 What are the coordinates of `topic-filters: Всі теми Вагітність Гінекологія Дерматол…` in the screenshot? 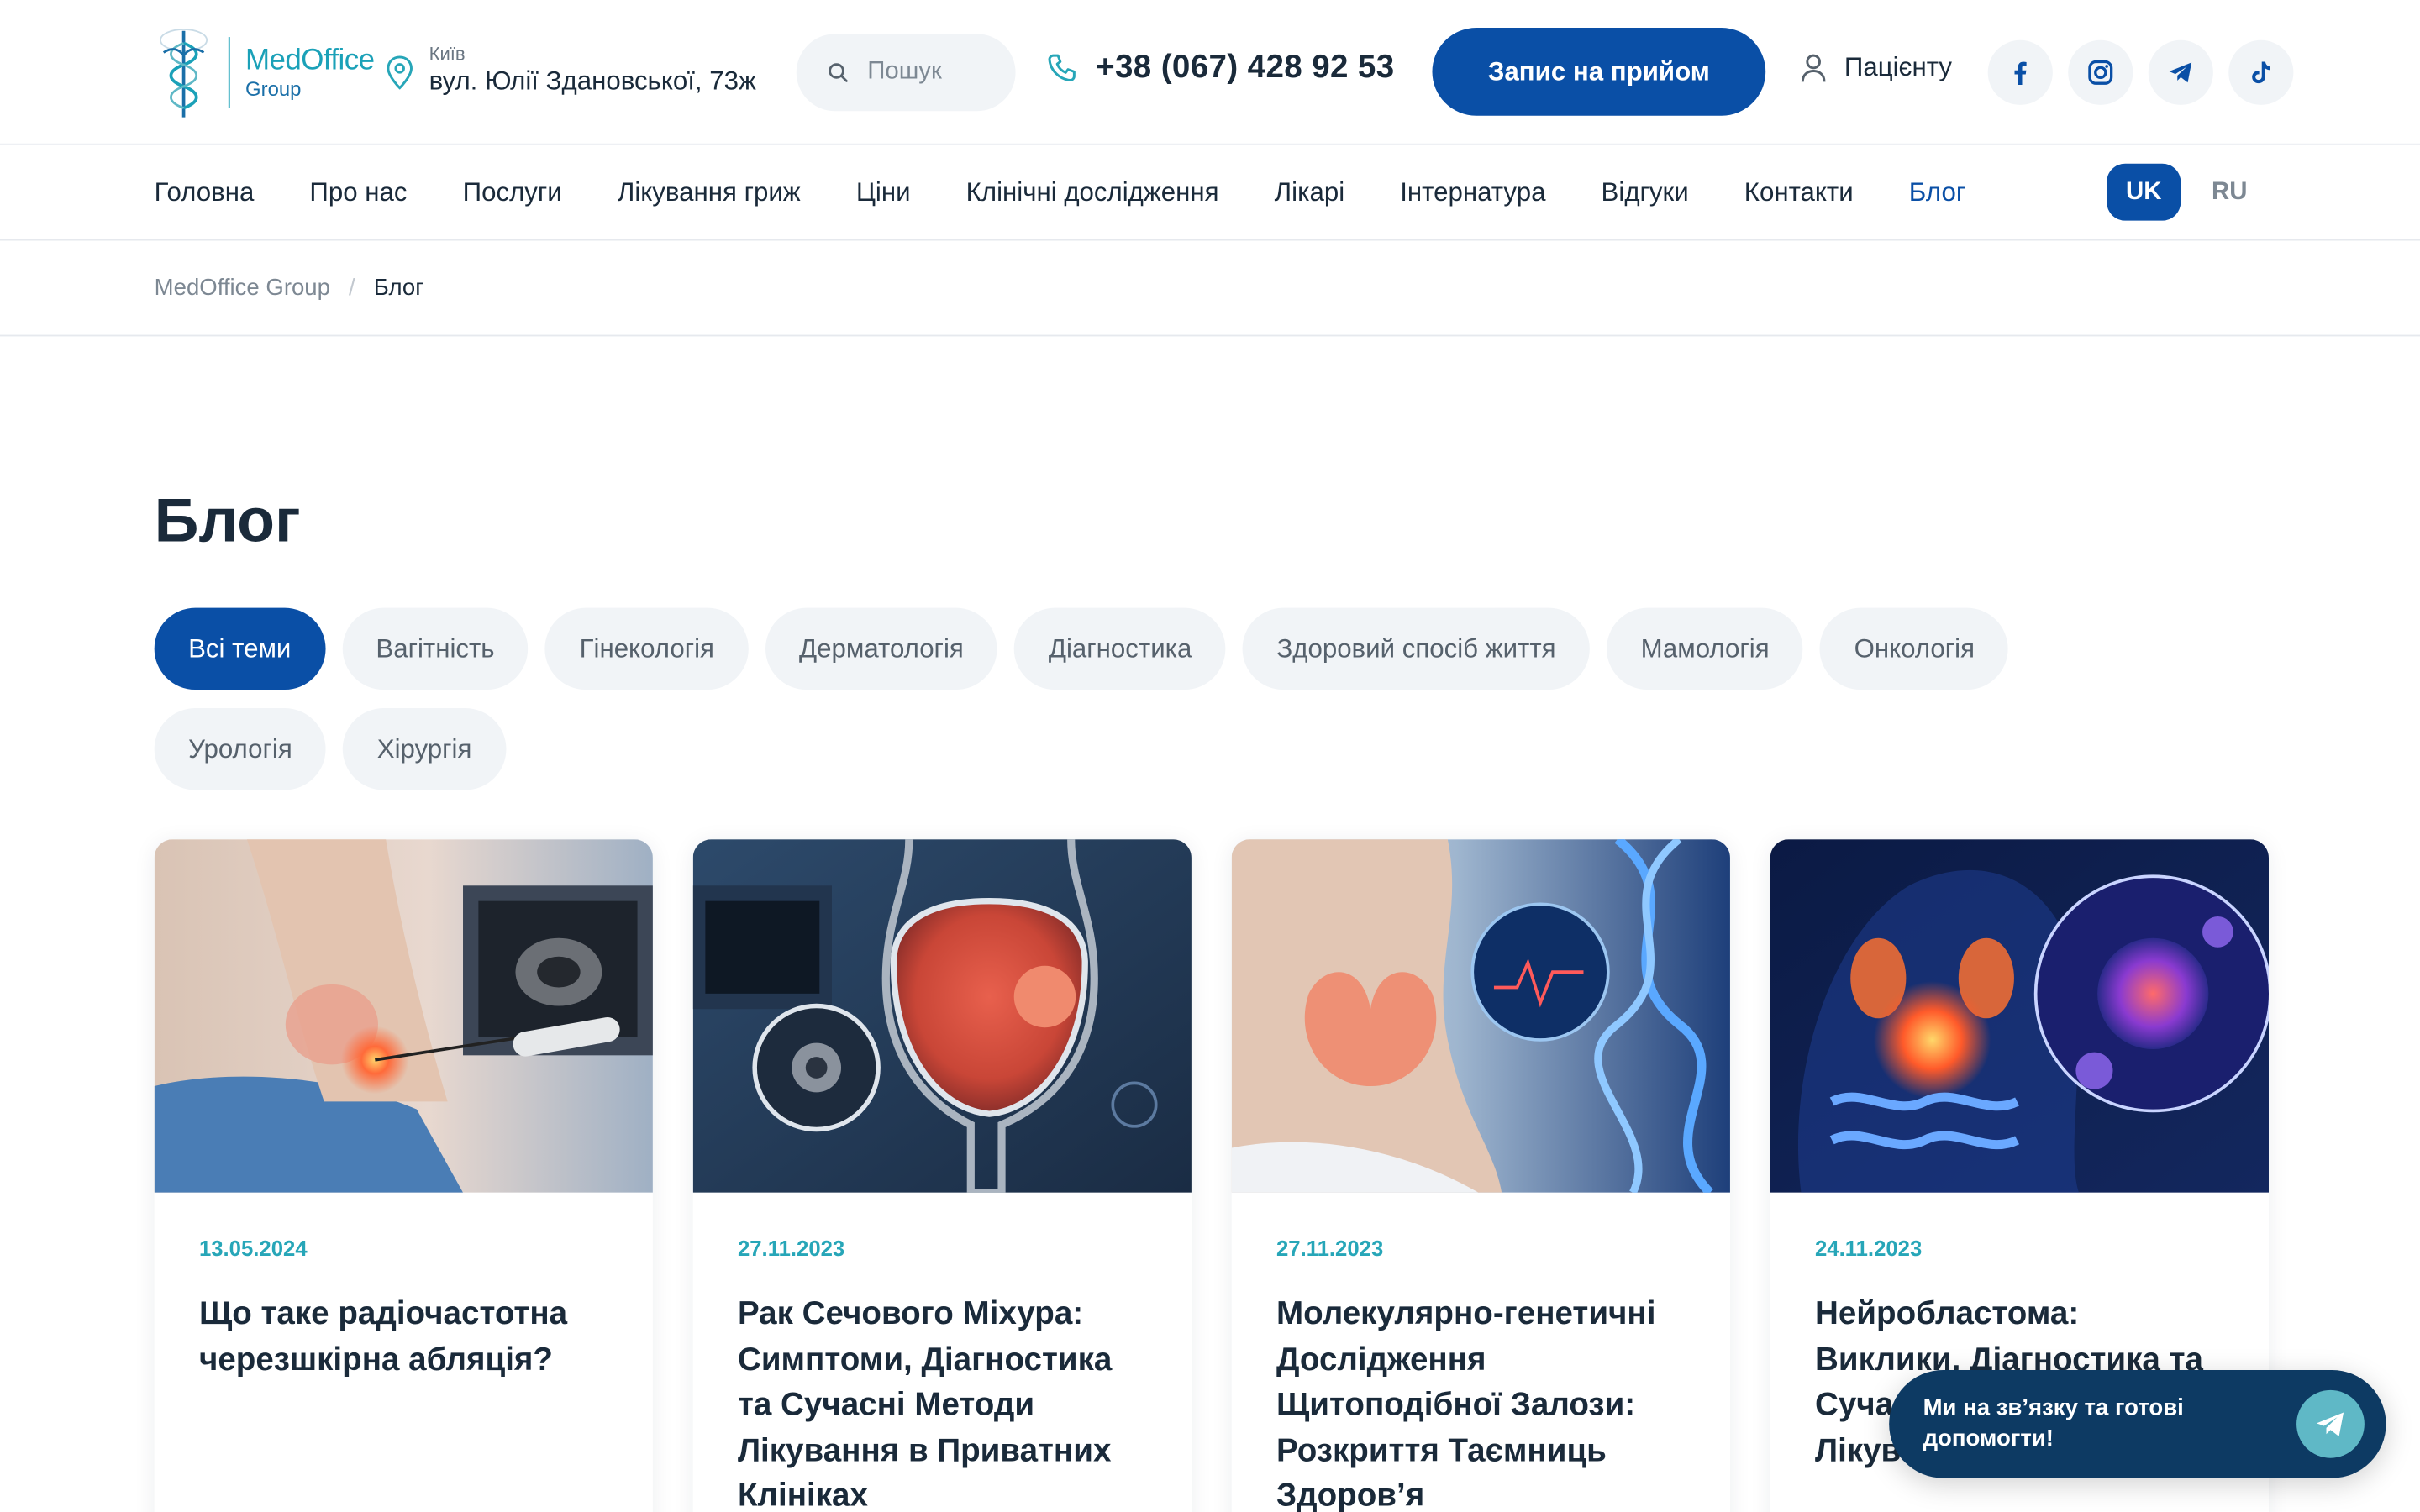 It's located at (1157, 698).